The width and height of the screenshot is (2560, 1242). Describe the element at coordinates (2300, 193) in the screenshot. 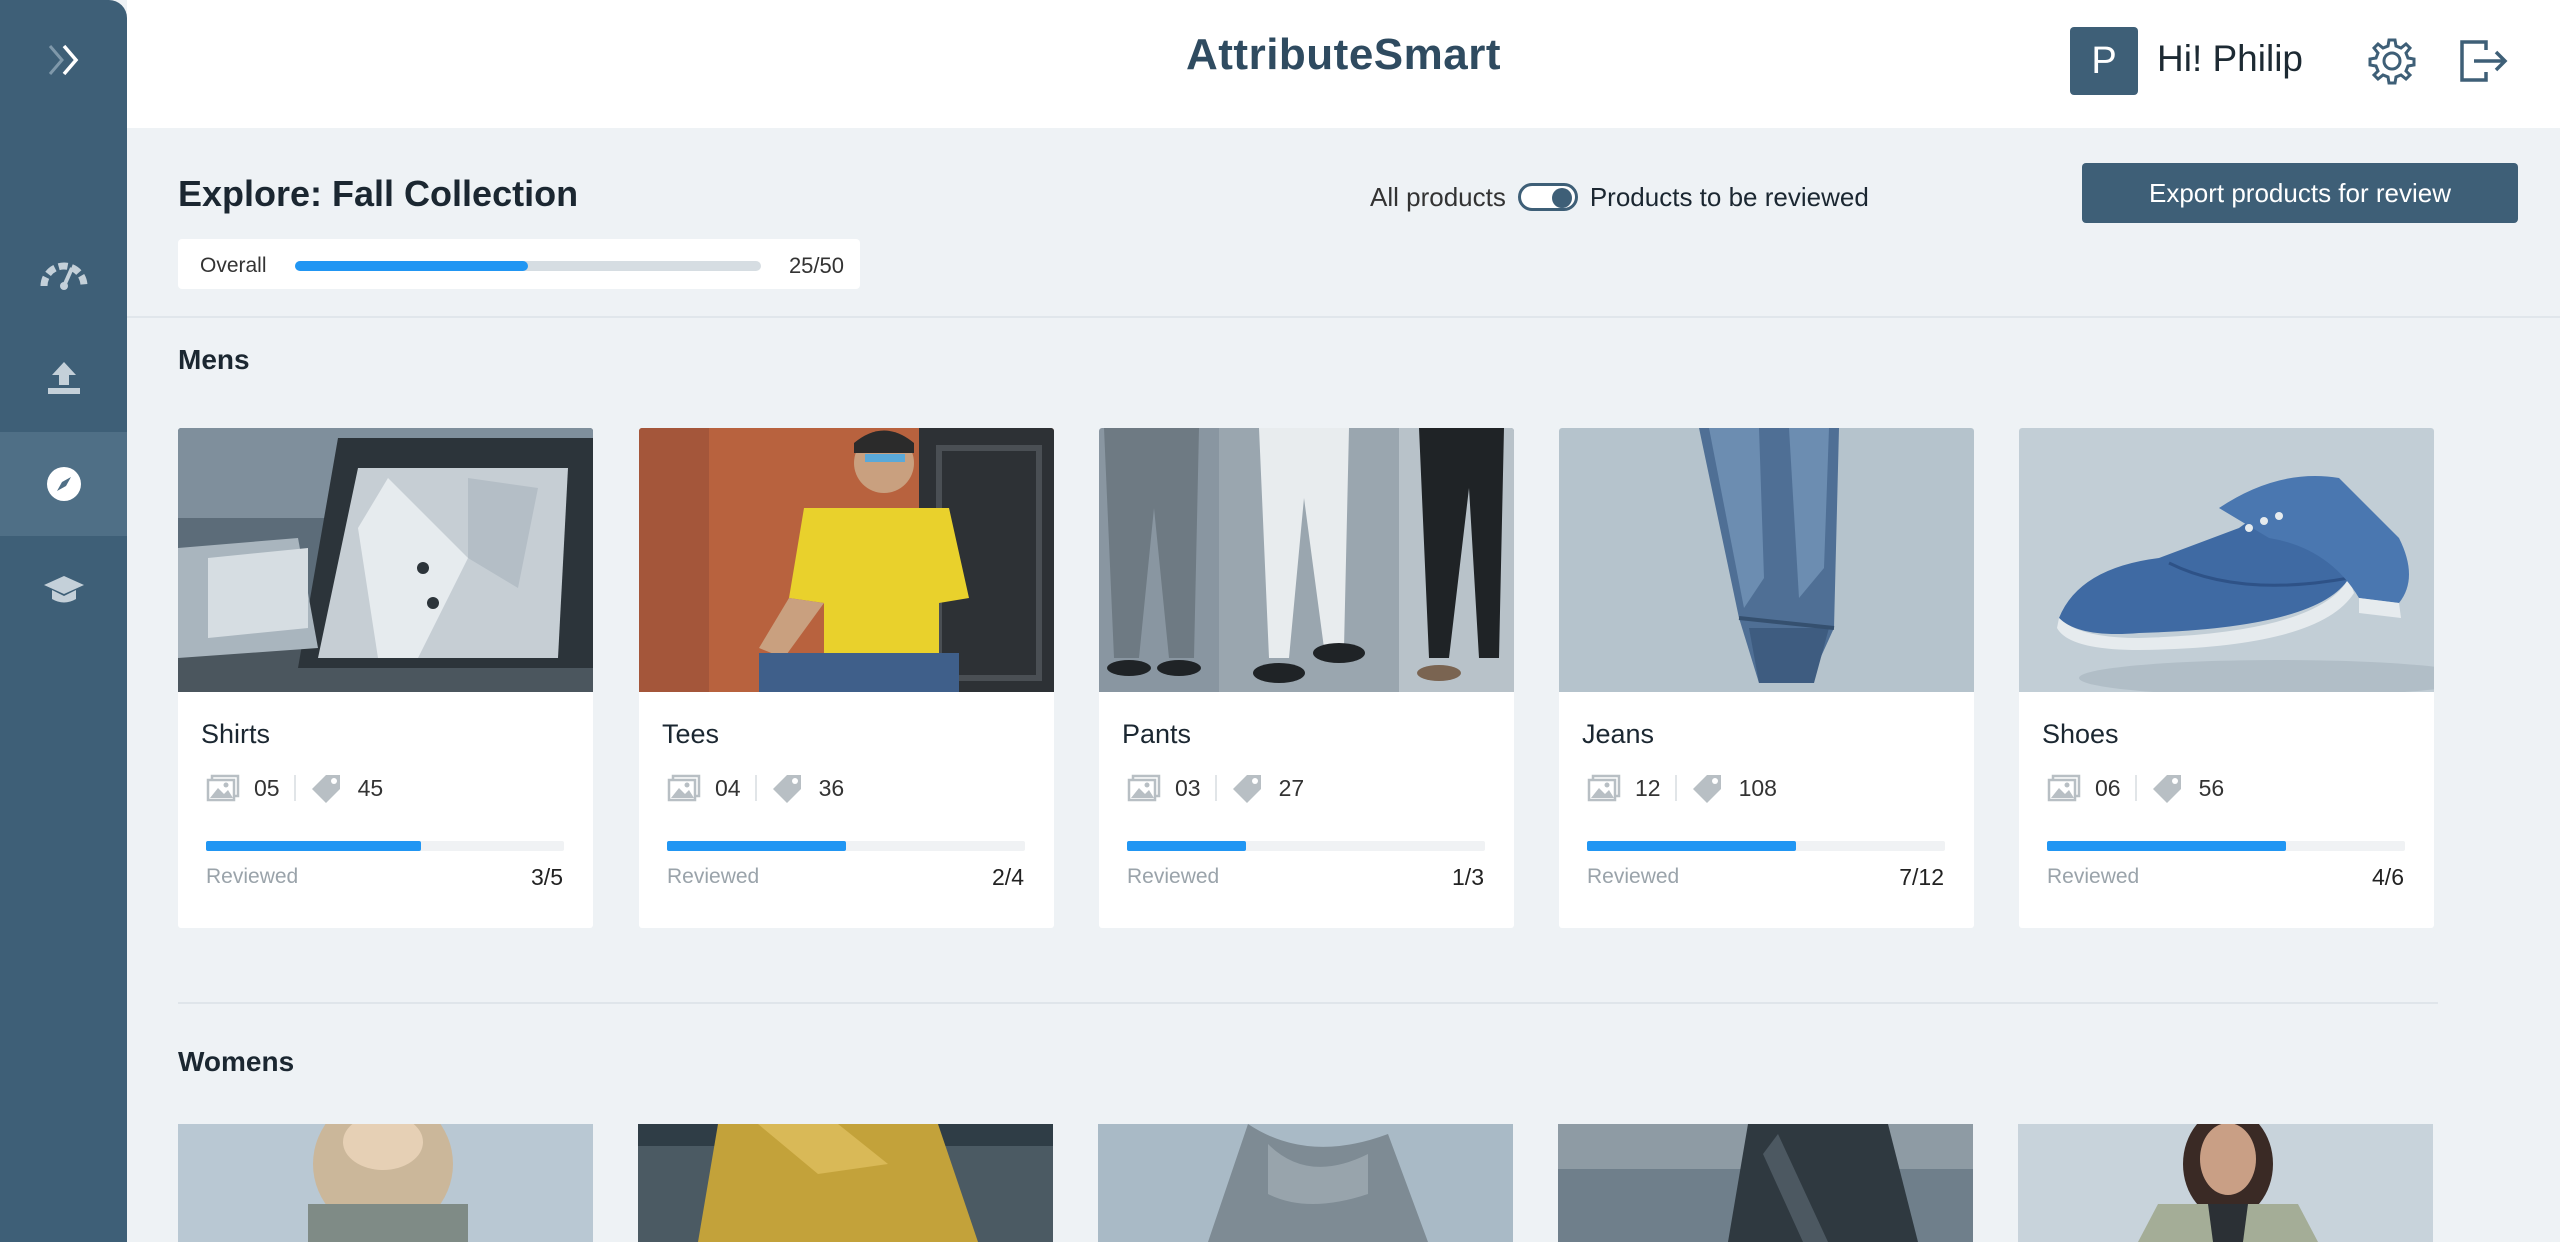

I see `export-products-button: Export products for review` at that location.